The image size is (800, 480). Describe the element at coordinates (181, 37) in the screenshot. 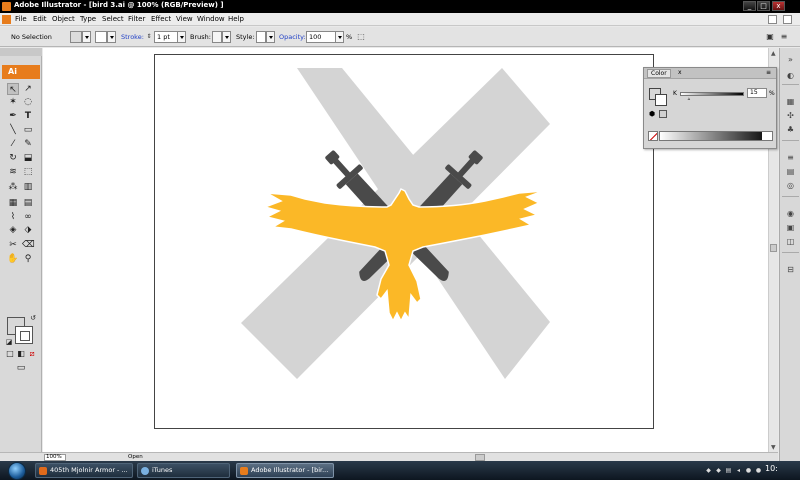

I see `stroke-weight-dropdown` at that location.